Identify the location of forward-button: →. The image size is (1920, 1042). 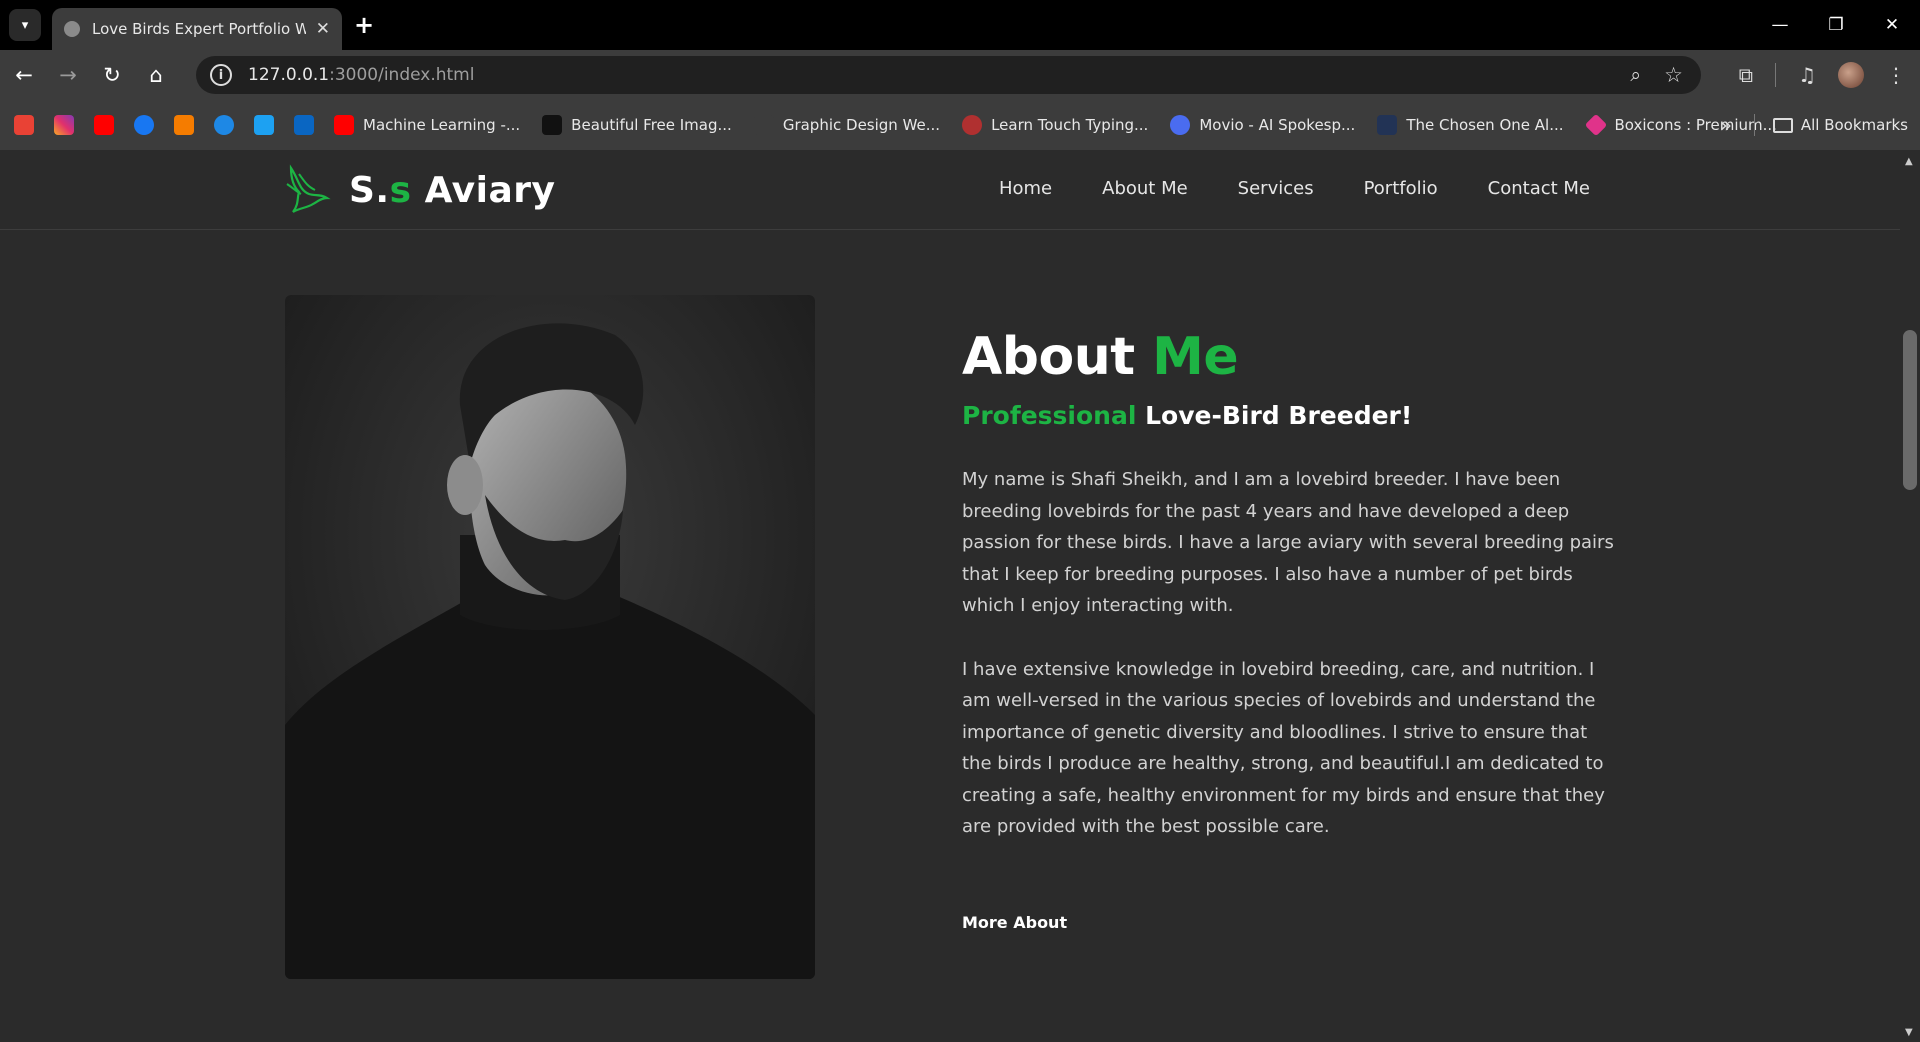
(68, 75).